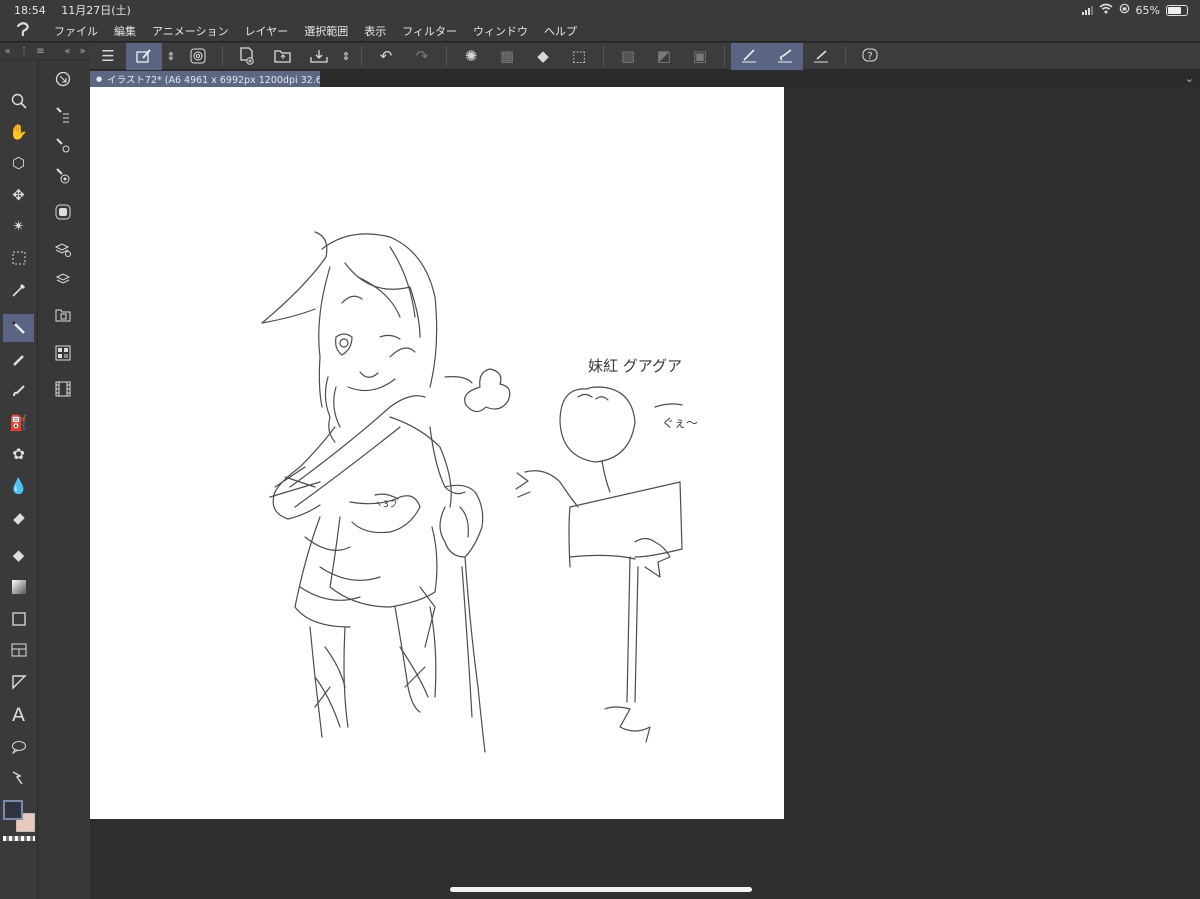 This screenshot has height=899, width=1200. What do you see at coordinates (63, 279) in the screenshot?
I see `layer-icon` at bounding box center [63, 279].